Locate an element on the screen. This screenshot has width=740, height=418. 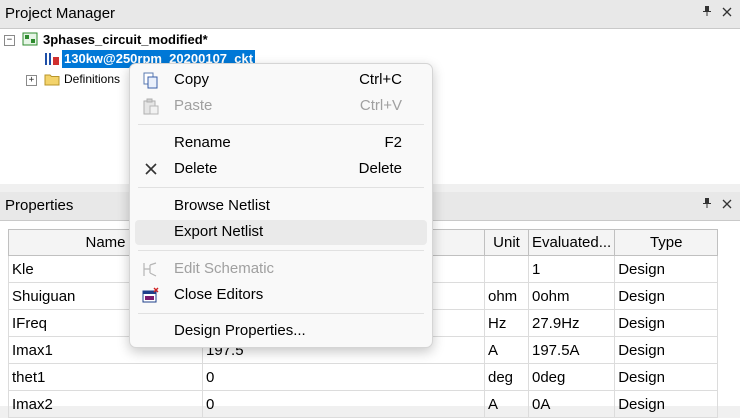
cell-evaluated: 197.5A is located at coordinates (571, 350).